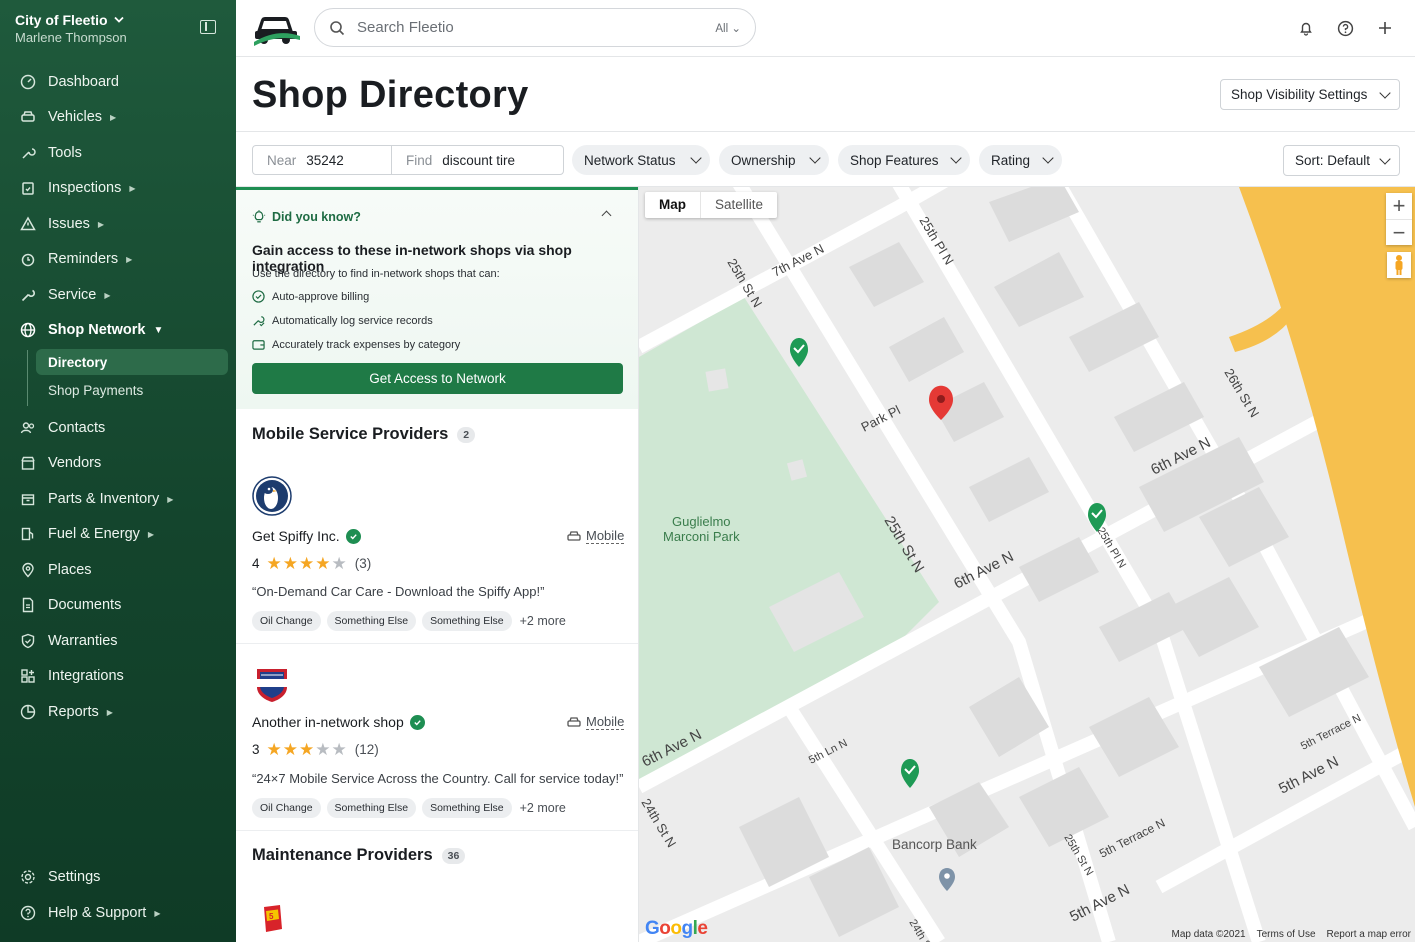  Describe the element at coordinates (118, 877) in the screenshot. I see `sidebar-item-settings: Settings` at that location.